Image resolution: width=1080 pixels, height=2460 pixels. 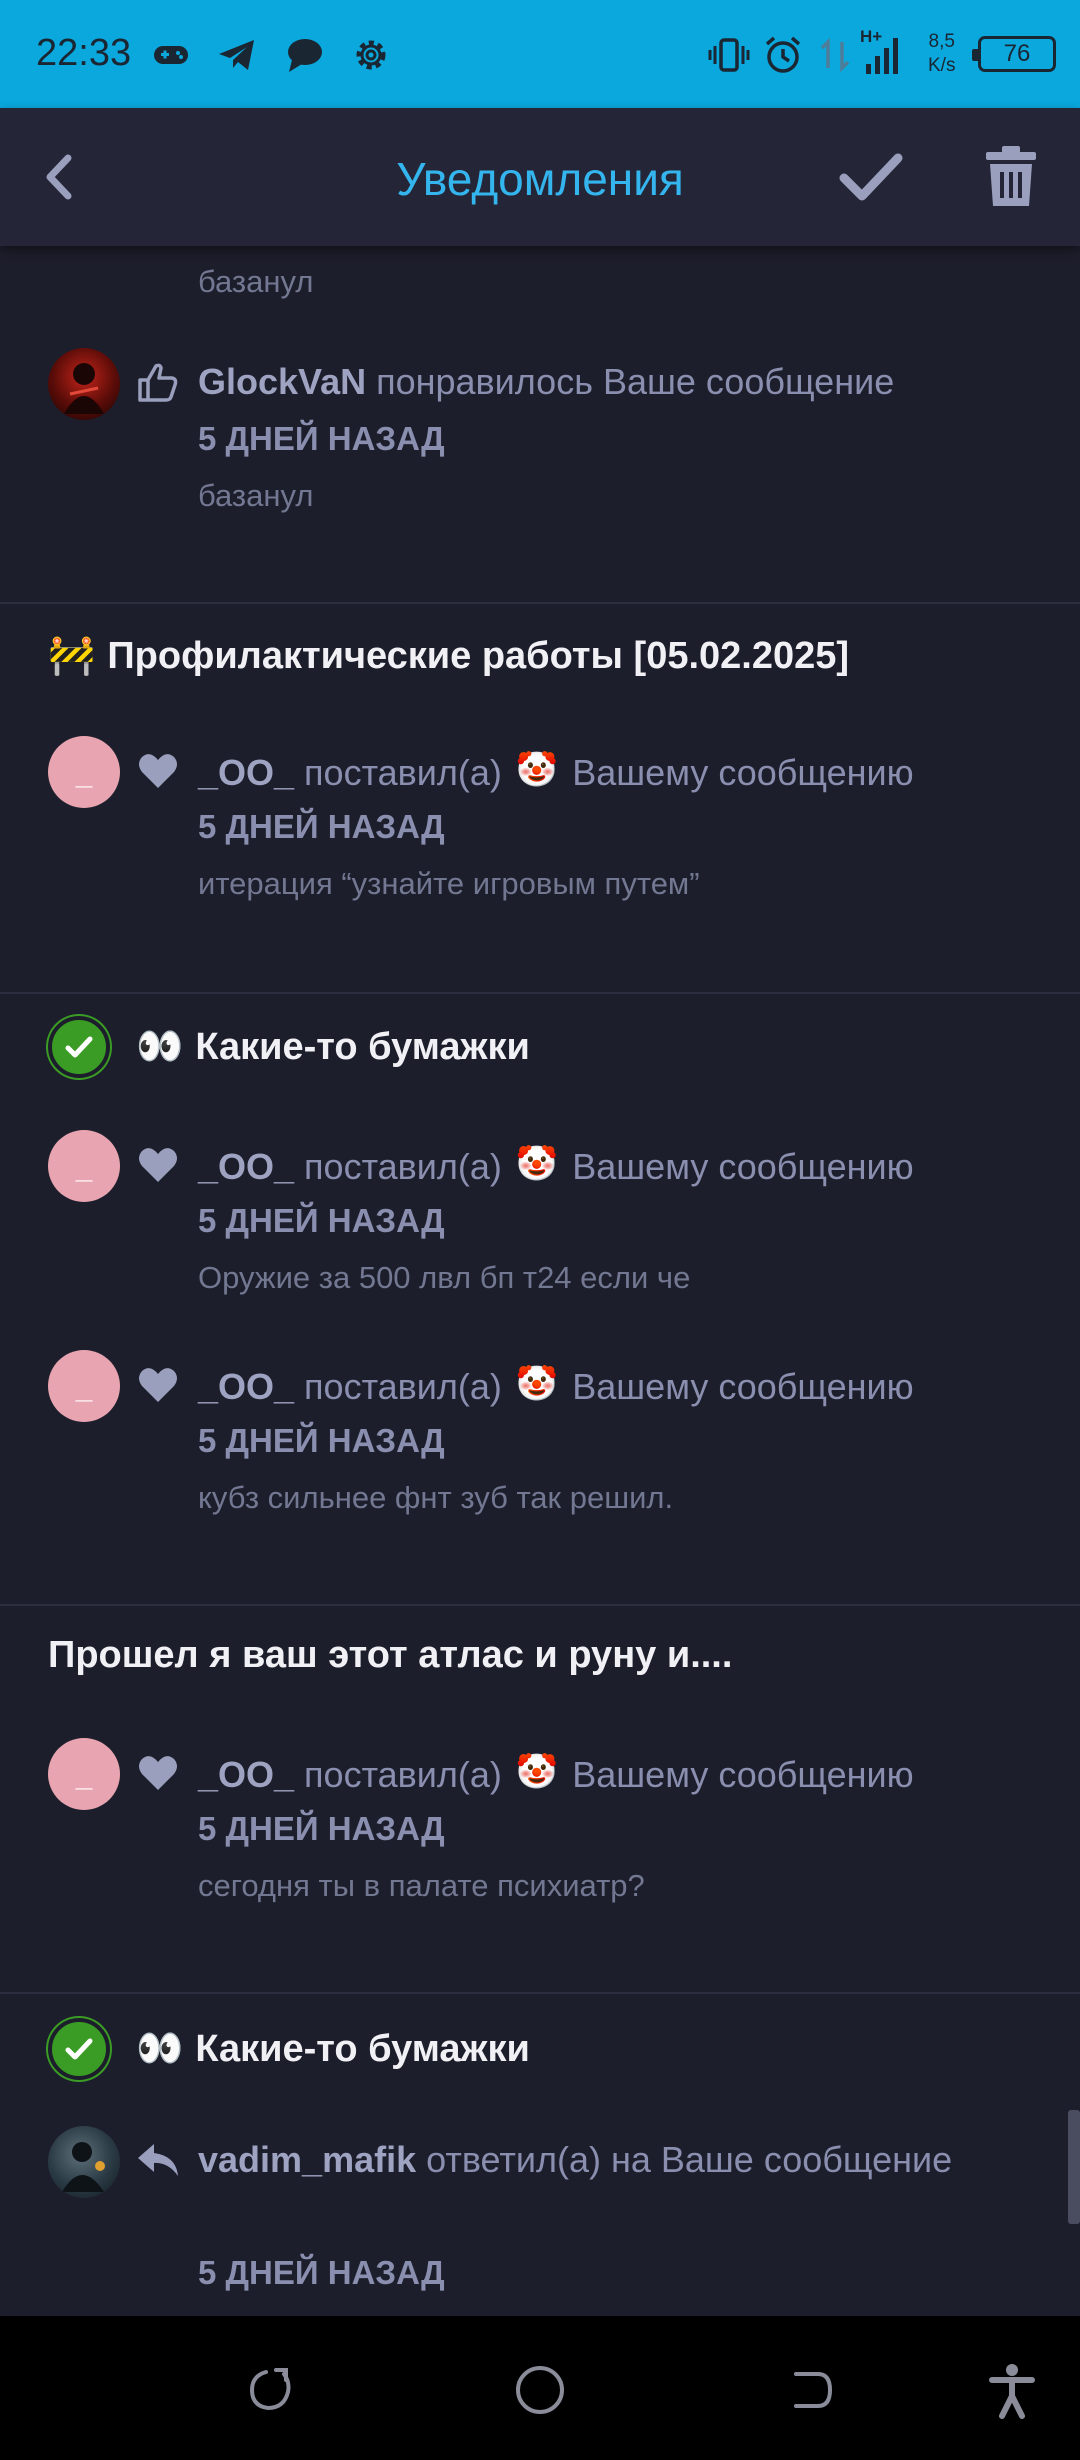 What do you see at coordinates (835, 55) in the screenshot?
I see `data-transfer-icon` at bounding box center [835, 55].